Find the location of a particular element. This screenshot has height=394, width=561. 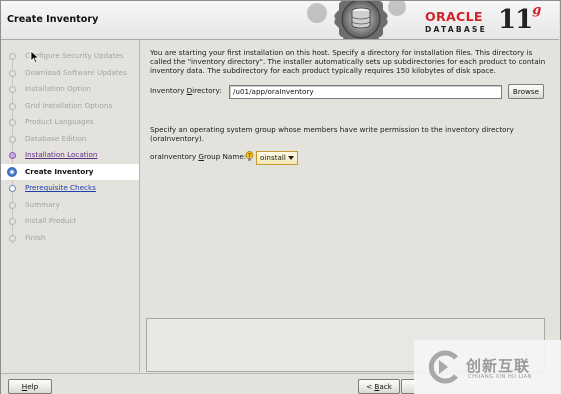

step-label: Grid Installation Options is located at coordinates (69, 105).